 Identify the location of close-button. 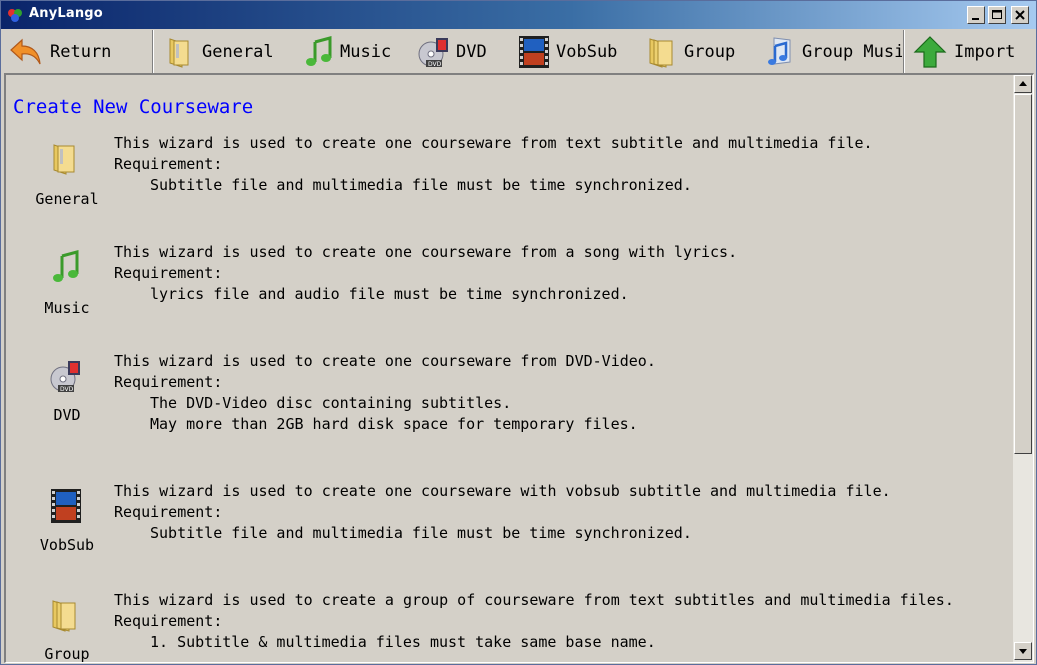
(1020, 15).